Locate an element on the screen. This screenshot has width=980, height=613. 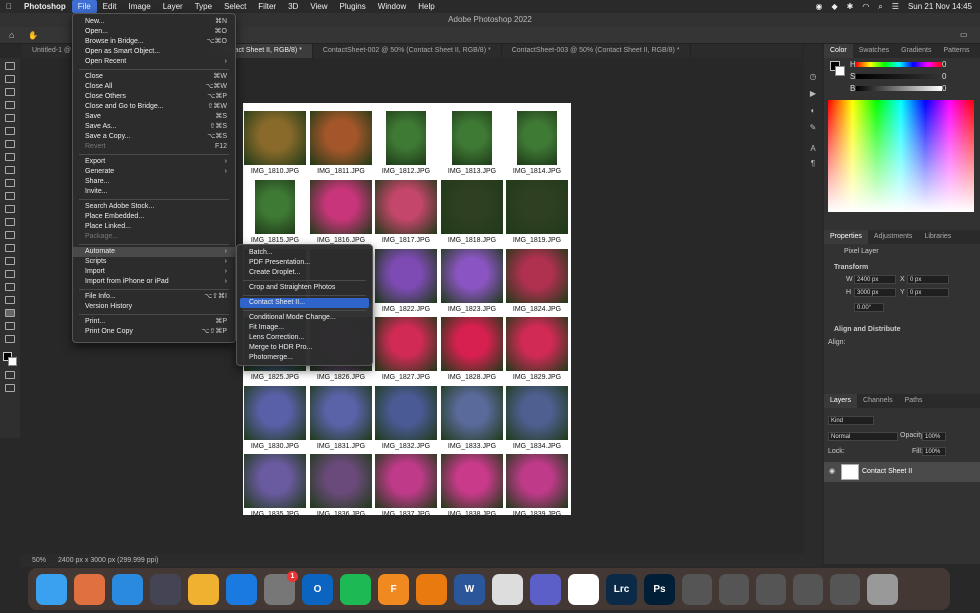
menu-type: Type is located at coordinates (203, 6).